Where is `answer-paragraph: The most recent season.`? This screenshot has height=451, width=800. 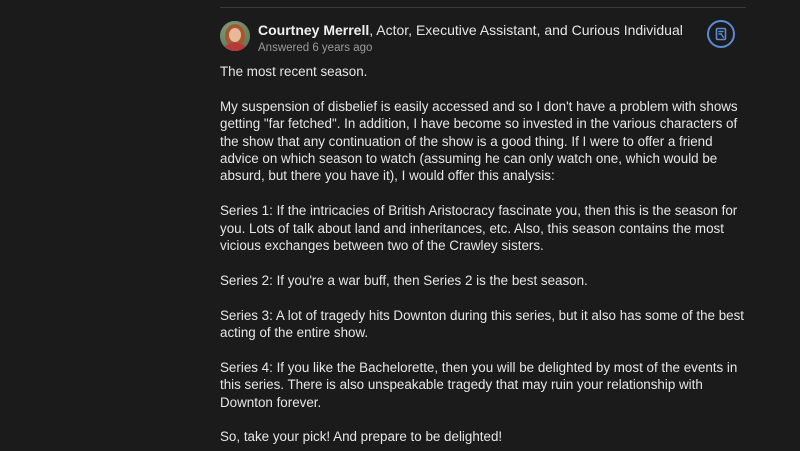 answer-paragraph: The most recent season. is located at coordinates (294, 71).